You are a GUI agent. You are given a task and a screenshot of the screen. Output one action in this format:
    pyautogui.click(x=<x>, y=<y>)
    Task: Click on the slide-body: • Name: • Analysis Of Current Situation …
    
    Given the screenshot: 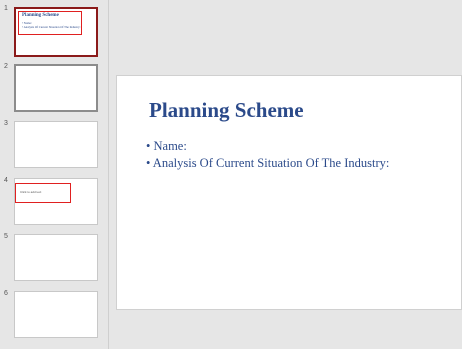 What is the action you would take?
    pyautogui.click(x=267, y=156)
    